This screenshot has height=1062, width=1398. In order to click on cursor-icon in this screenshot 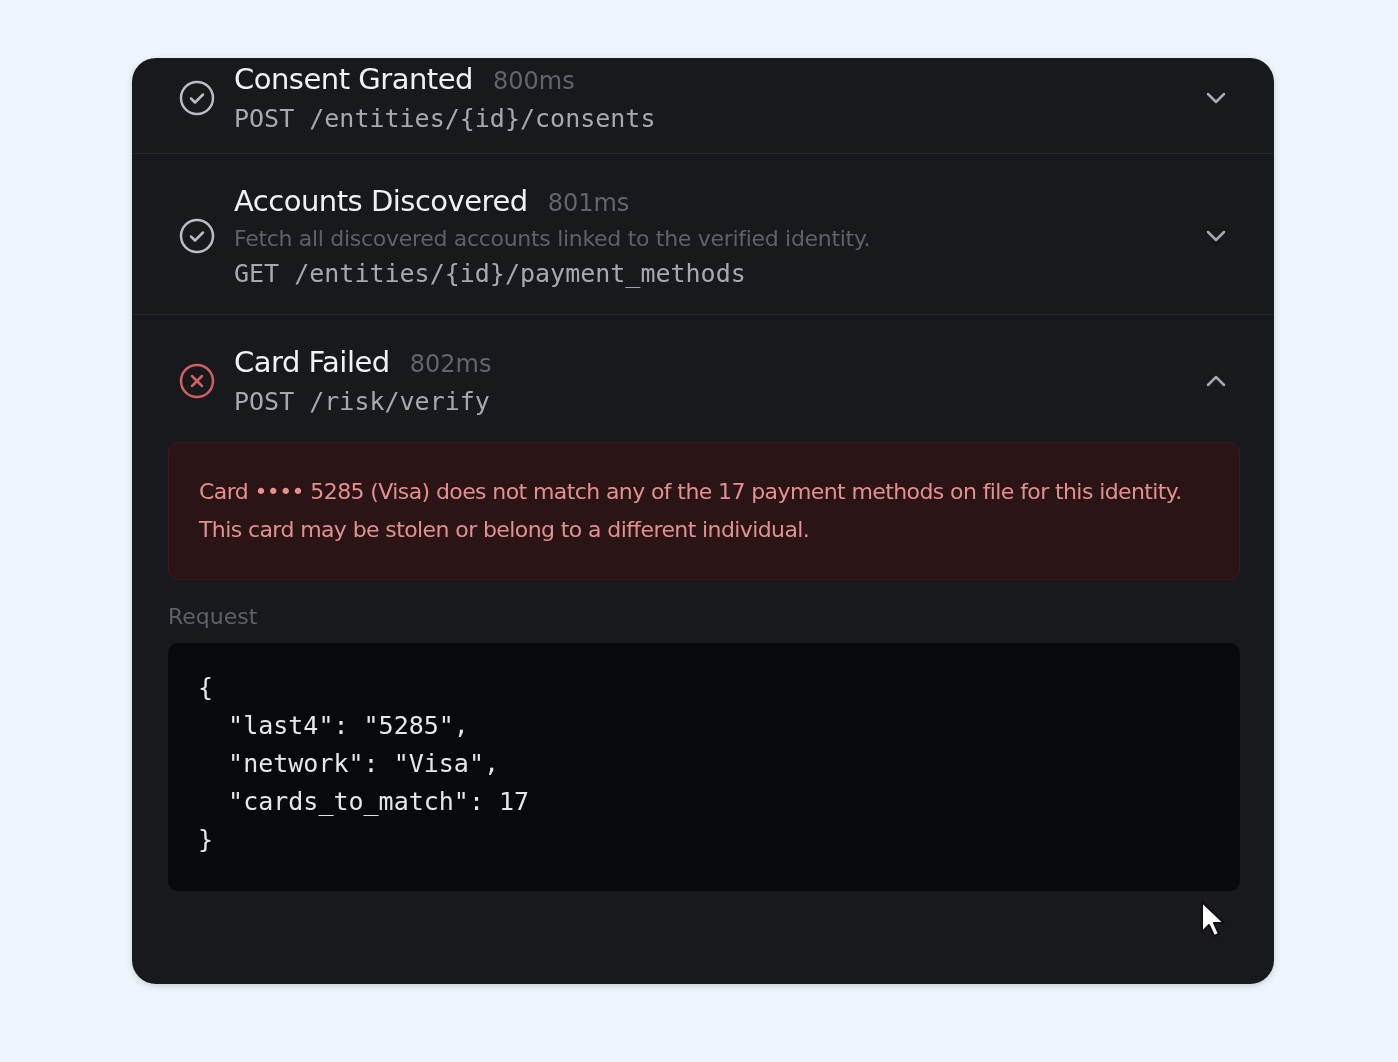, I will do `click(1213, 920)`.